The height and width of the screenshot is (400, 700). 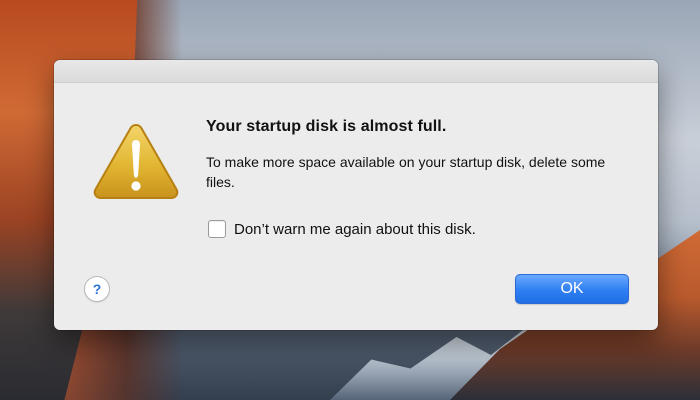 I want to click on warning-triangle-icon-svg, so click(x=136, y=161).